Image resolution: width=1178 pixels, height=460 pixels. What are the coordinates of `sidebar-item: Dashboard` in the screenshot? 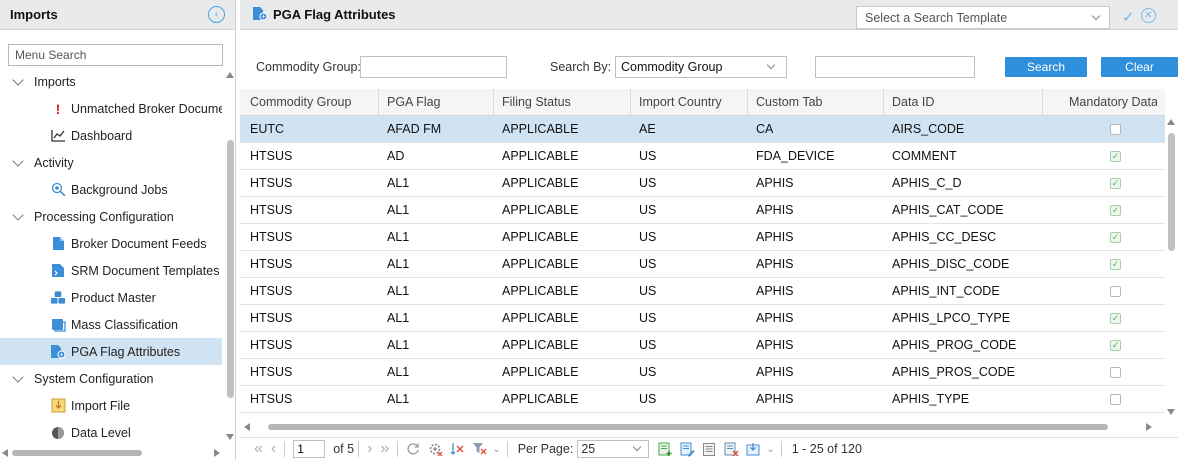 It's located at (111, 135).